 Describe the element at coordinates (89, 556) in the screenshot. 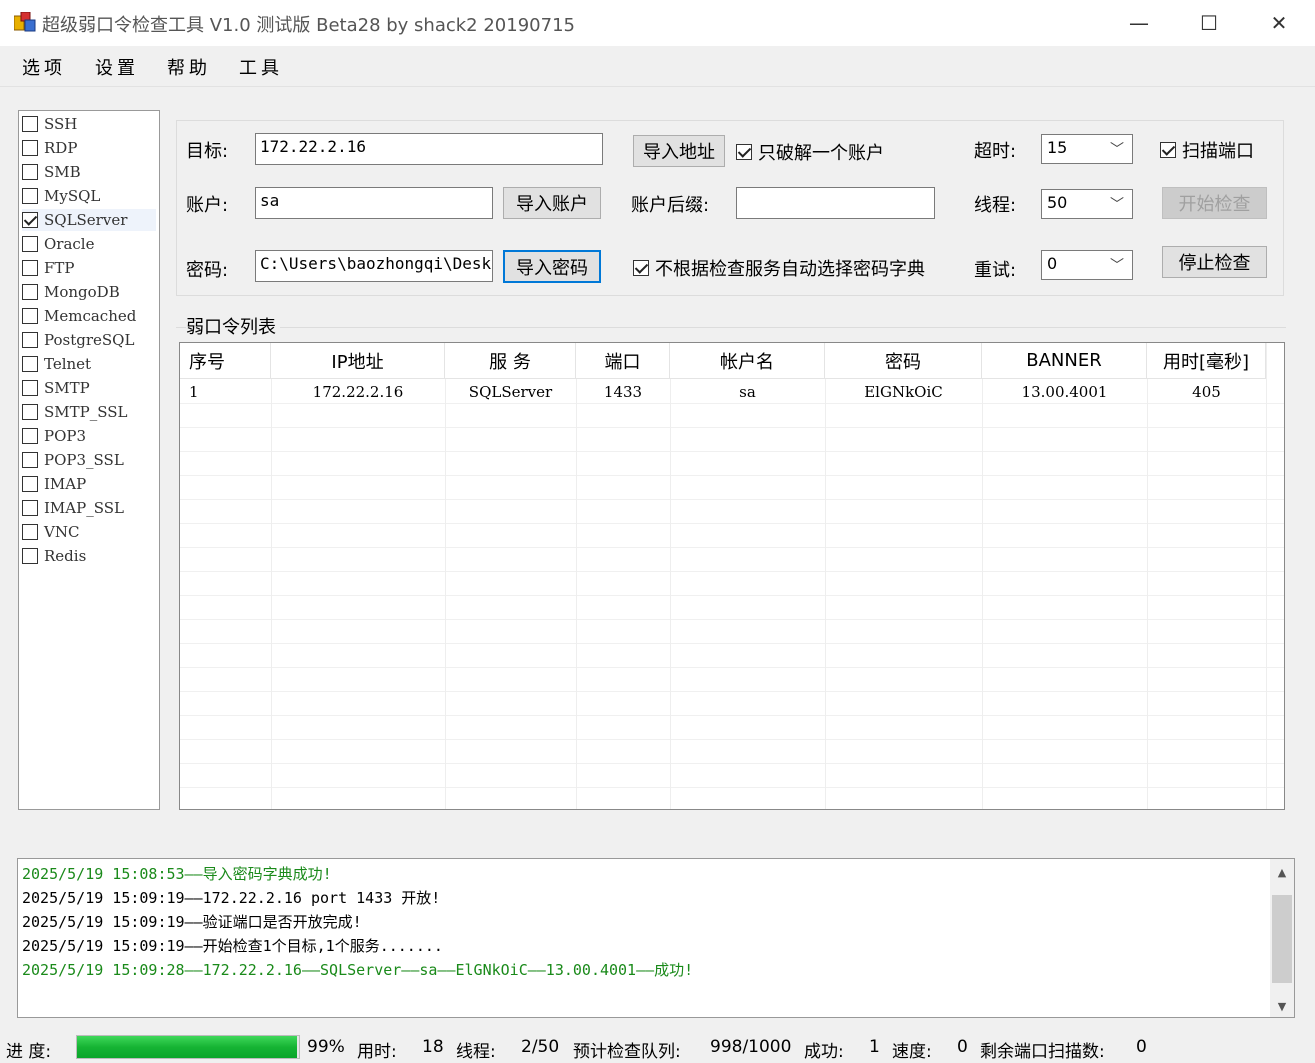

I see `service-item: Redis` at that location.